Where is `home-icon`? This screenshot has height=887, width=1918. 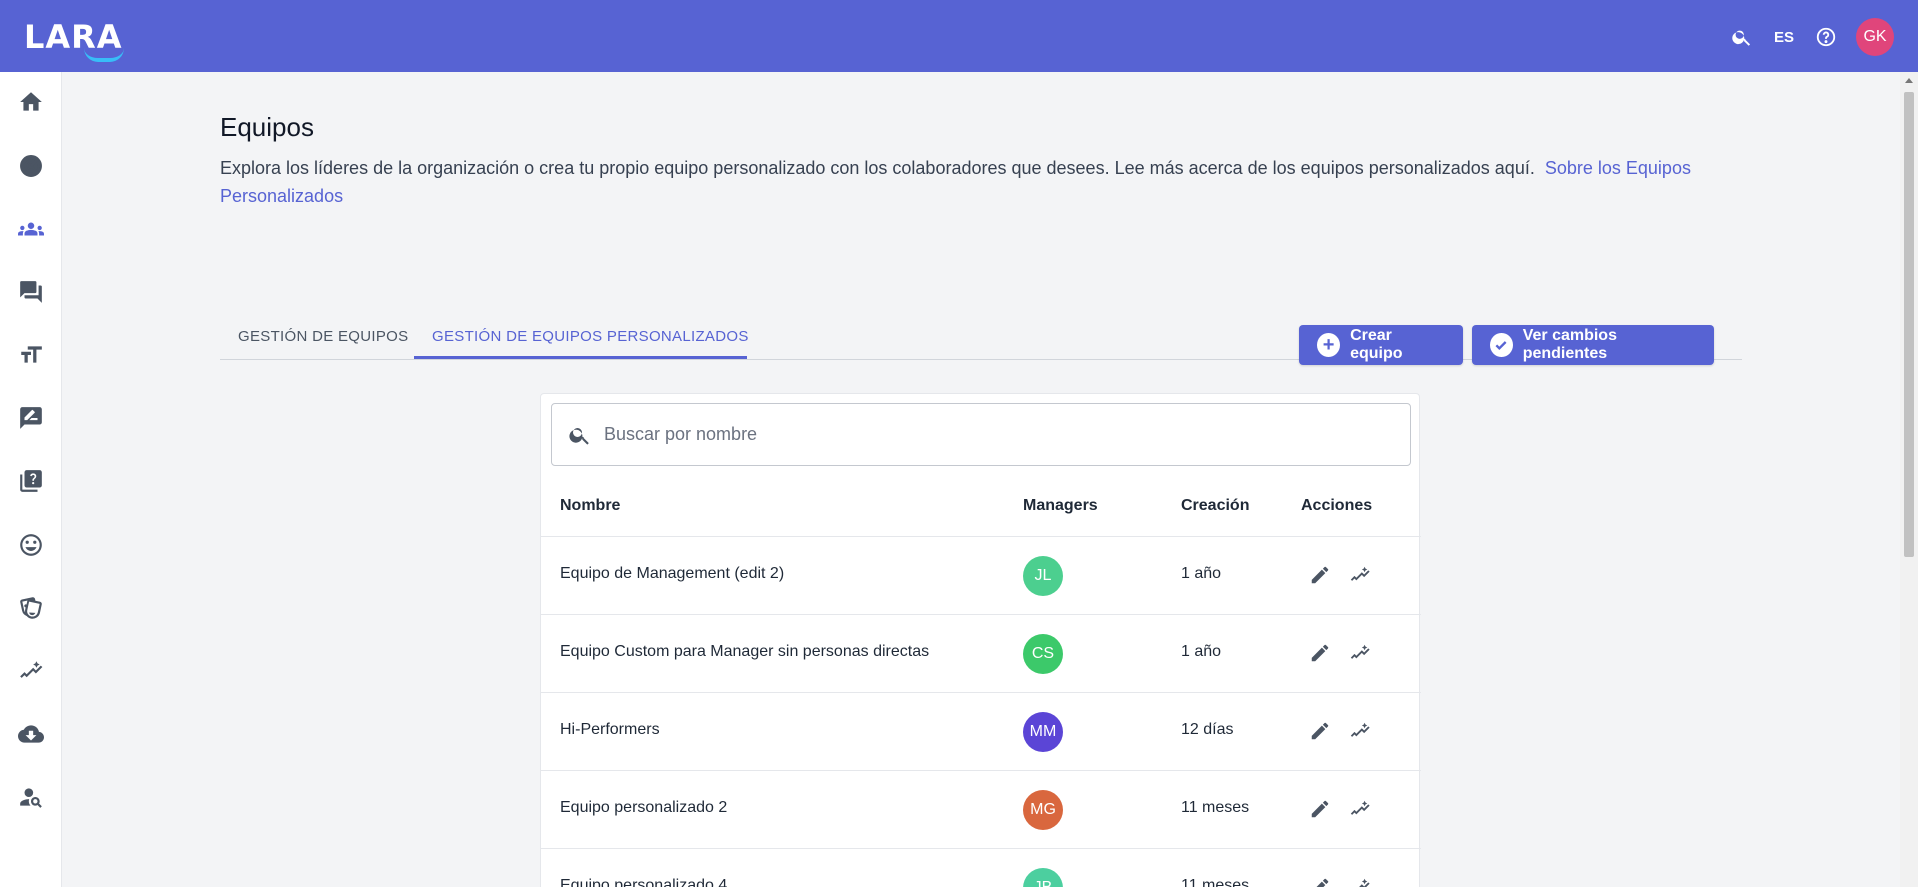 home-icon is located at coordinates (31, 102).